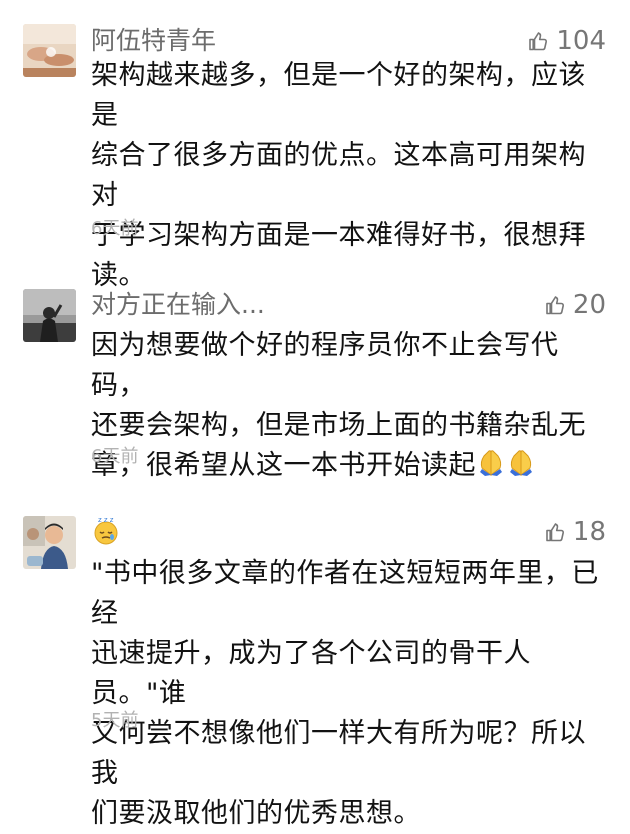 The image size is (630, 834). Describe the element at coordinates (589, 532) in the screenshot. I see `like-count: 18` at that location.